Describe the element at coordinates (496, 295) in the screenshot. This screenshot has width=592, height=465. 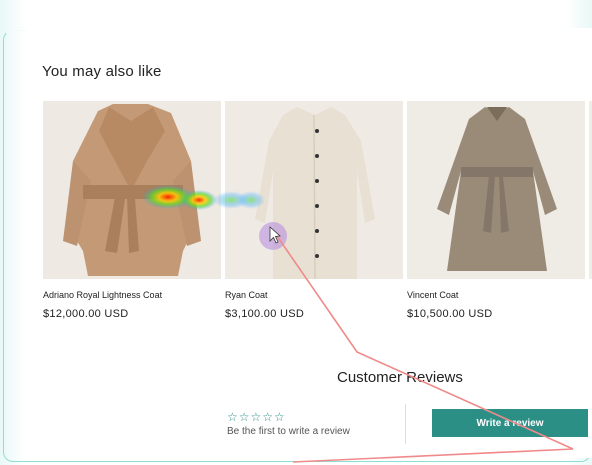
I see `product-name: Vincent Coat` at that location.